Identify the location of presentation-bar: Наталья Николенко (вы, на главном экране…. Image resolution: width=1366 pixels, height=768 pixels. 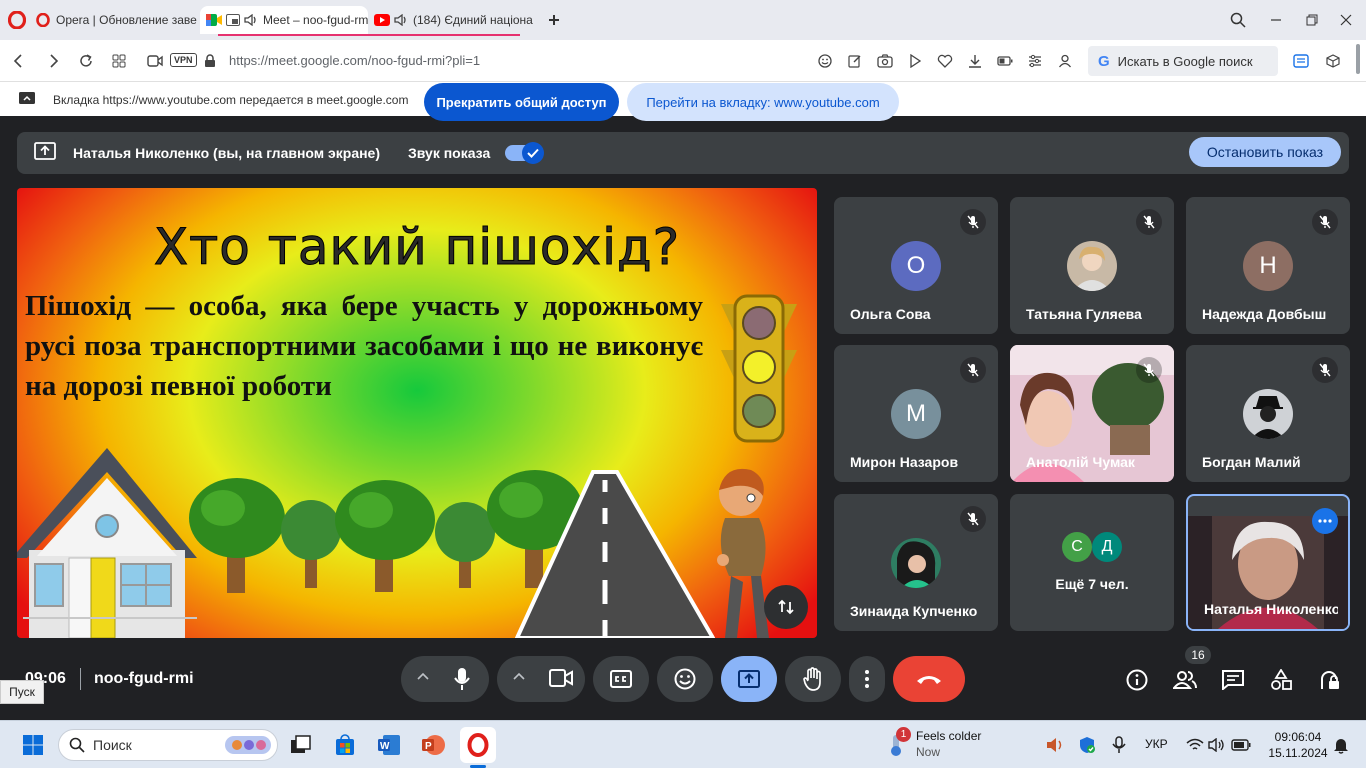
(683, 153).